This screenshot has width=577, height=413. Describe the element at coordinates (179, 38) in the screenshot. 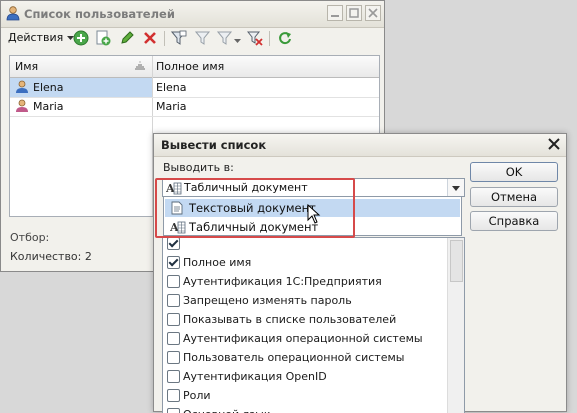

I see `filter-icon` at that location.